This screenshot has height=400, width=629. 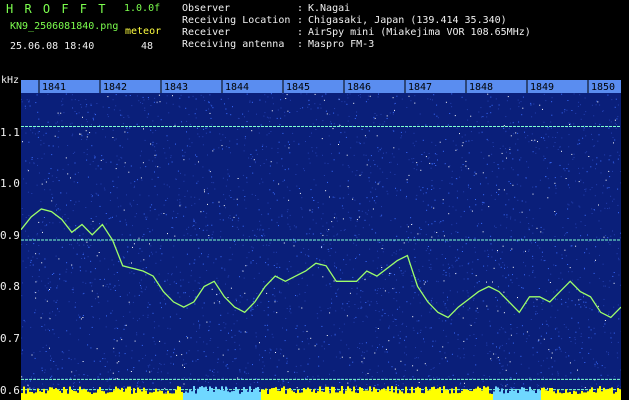 What do you see at coordinates (237, 87) in the screenshot?
I see `time-tick-label: 1844` at bounding box center [237, 87].